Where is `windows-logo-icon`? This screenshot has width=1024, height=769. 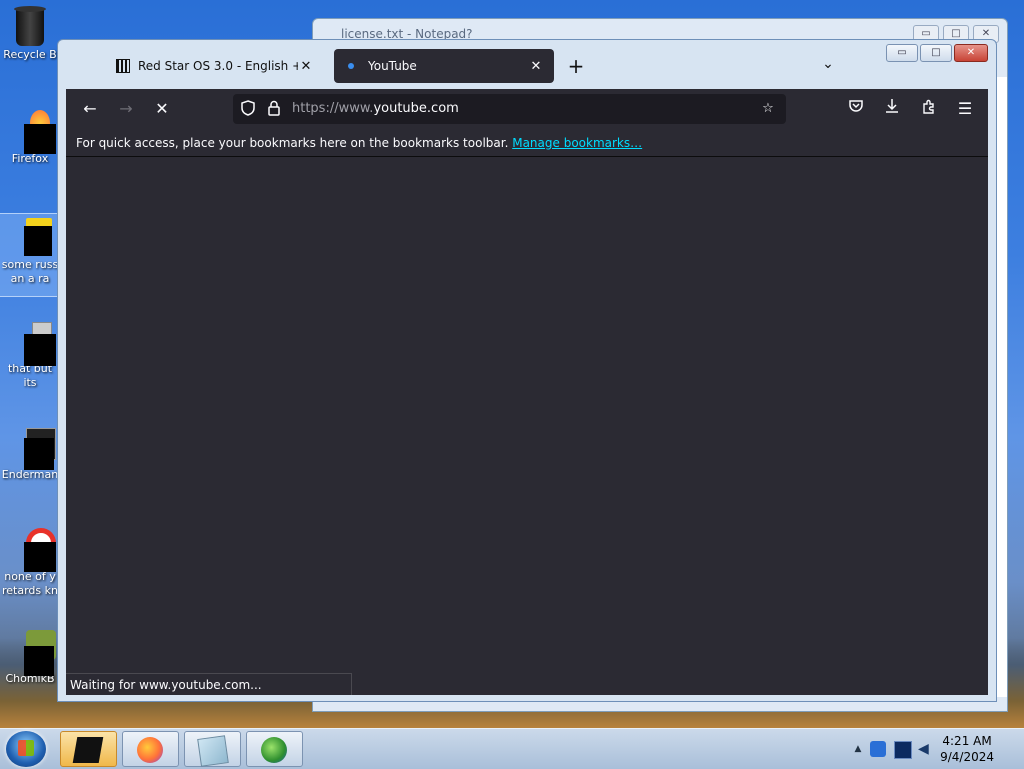
windows-logo-icon is located at coordinates (26, 748).